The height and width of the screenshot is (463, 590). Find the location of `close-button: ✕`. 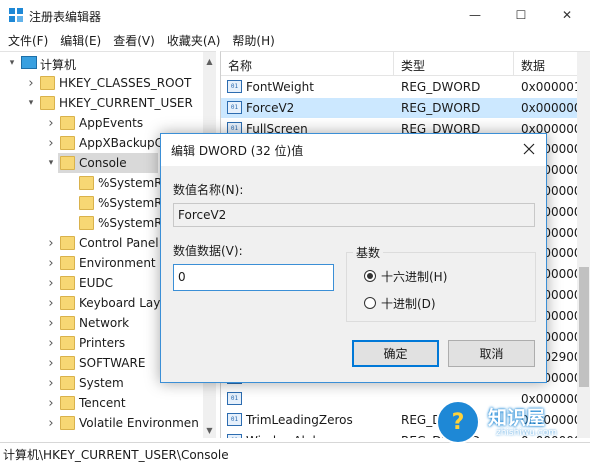

close-button: ✕ is located at coordinates (567, 15).